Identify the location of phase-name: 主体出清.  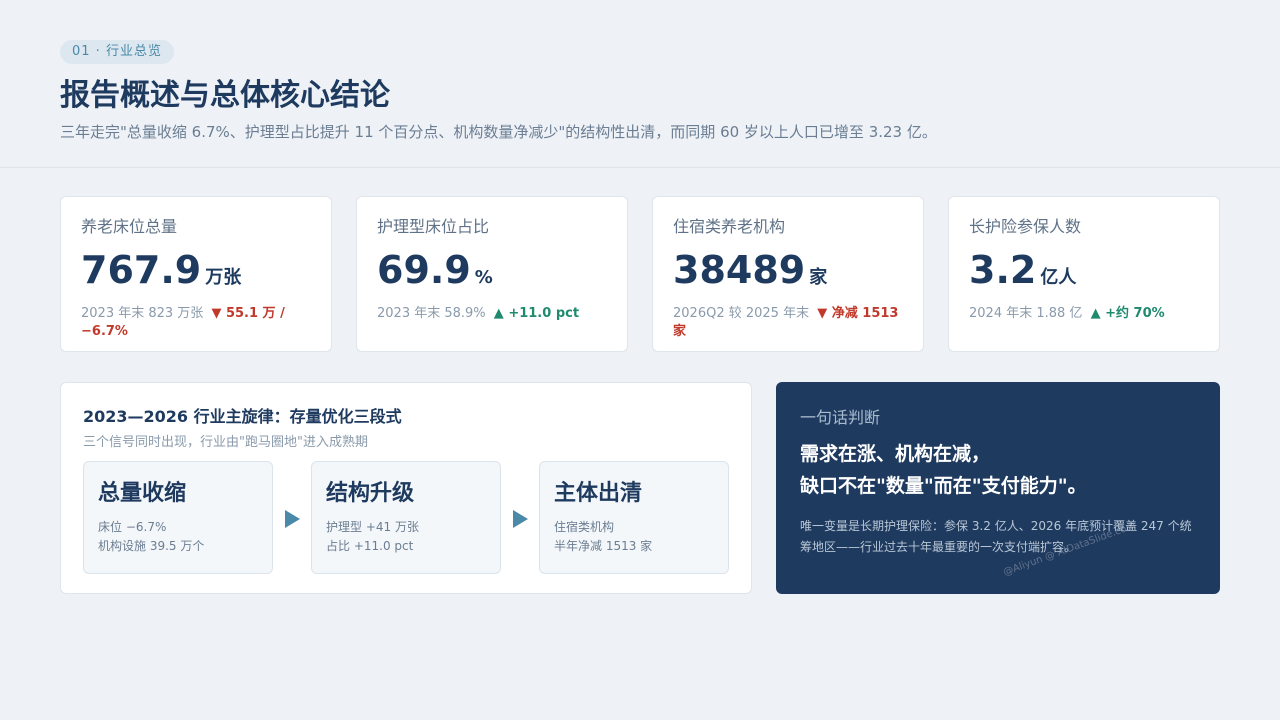
(598, 493).